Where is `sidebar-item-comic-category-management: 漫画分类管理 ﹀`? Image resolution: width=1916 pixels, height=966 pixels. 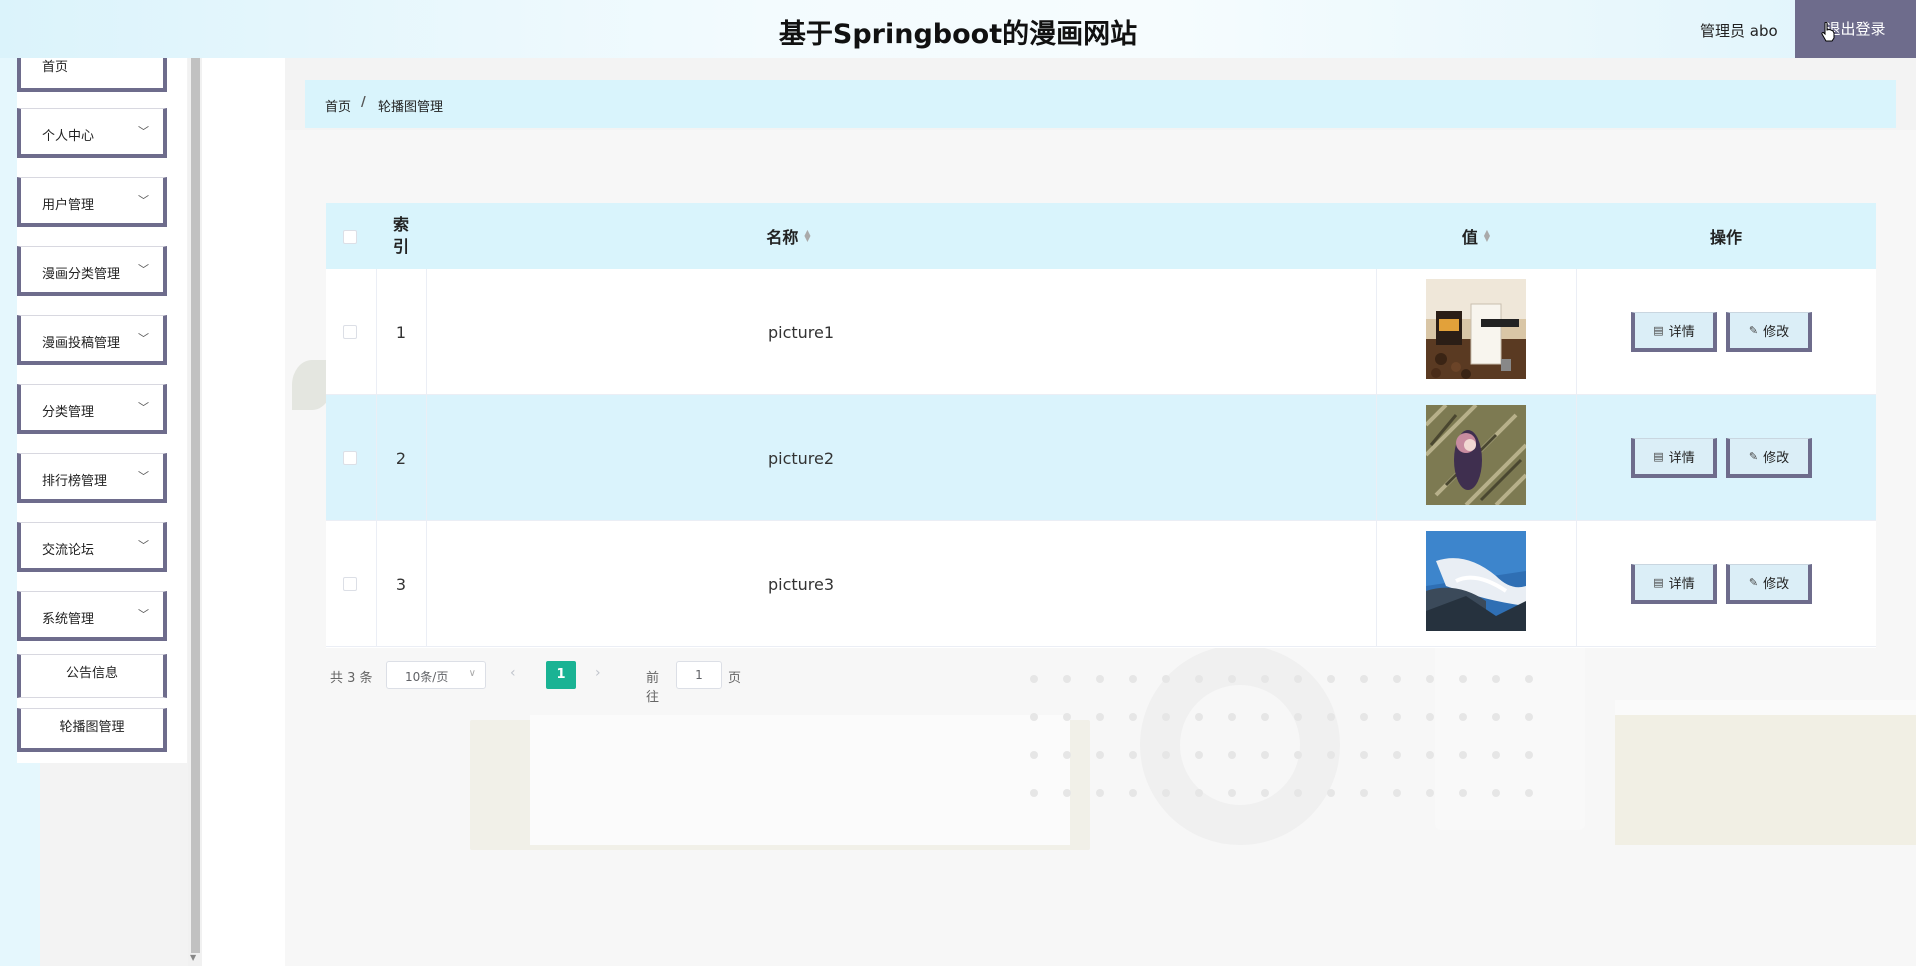 sidebar-item-comic-category-management: 漫画分类管理 ﹀ is located at coordinates (92, 271).